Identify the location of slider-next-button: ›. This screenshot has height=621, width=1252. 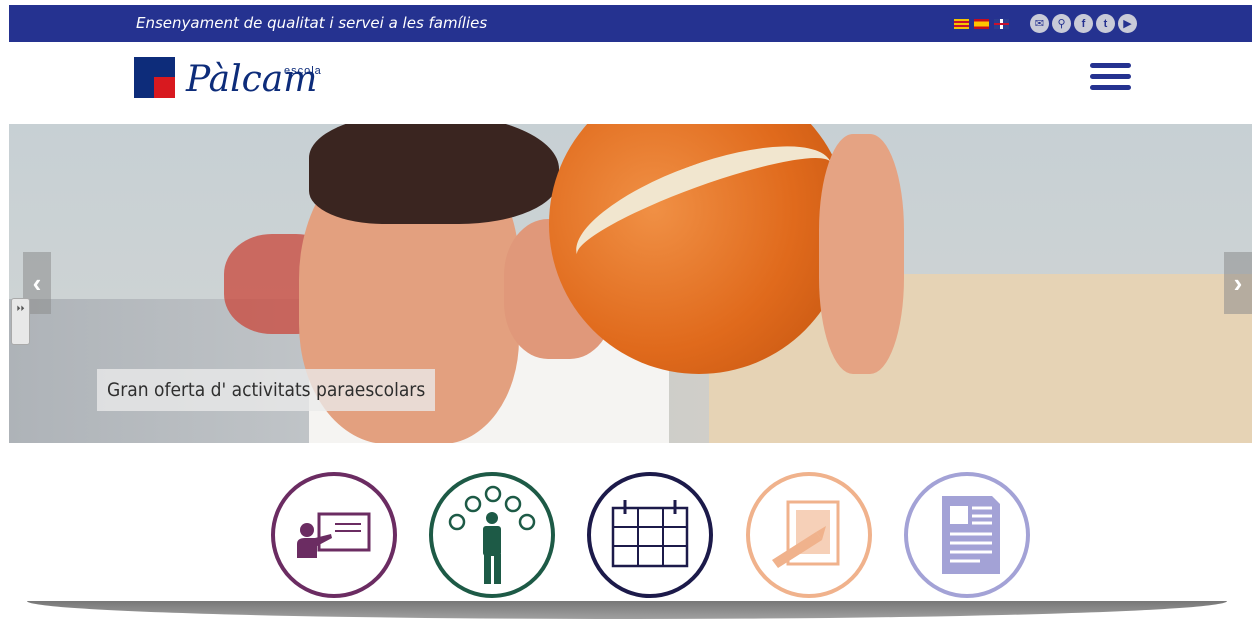
(1238, 283).